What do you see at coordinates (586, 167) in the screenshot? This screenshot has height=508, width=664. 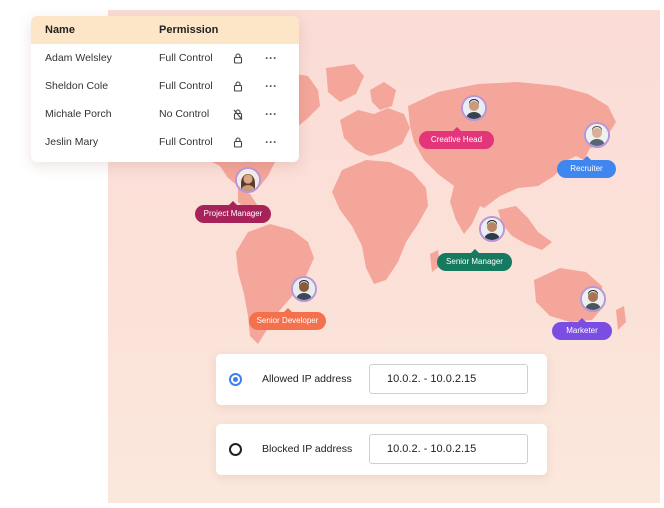 I see `role-tag: Recruiter` at bounding box center [586, 167].